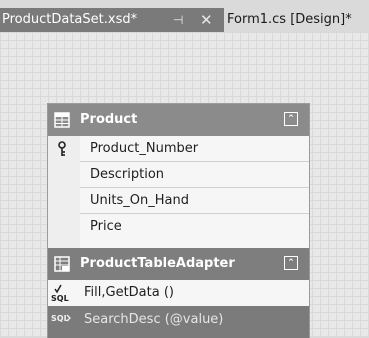 The width and height of the screenshot is (369, 338). I want to click on datatable-icon, so click(62, 120).